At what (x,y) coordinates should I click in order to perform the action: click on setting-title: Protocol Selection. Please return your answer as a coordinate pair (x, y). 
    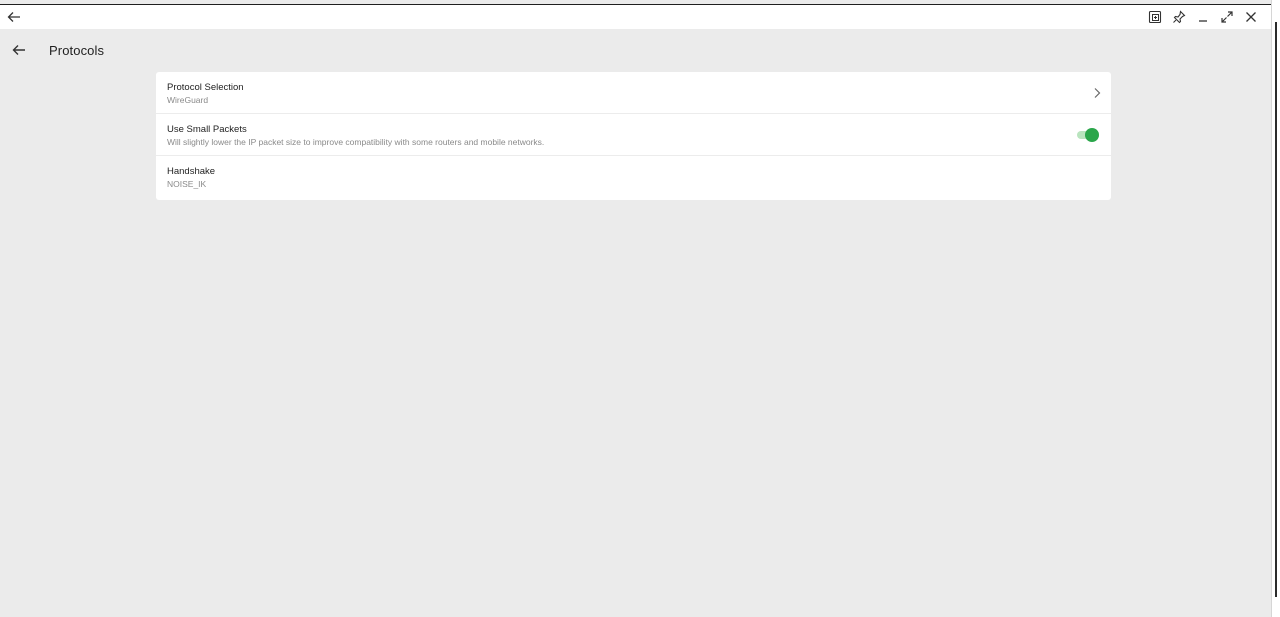
    Looking at the image, I should click on (205, 87).